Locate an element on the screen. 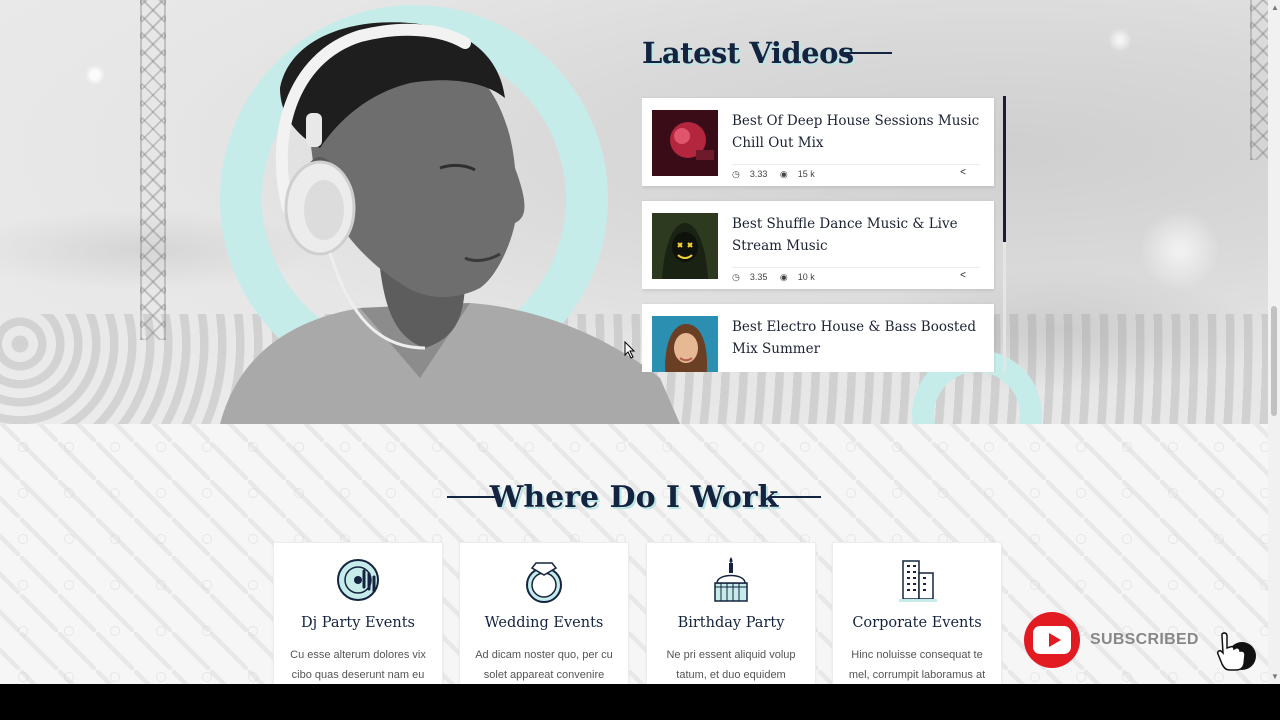  scroll-down-icon: ▼ is located at coordinates (1275, 676).